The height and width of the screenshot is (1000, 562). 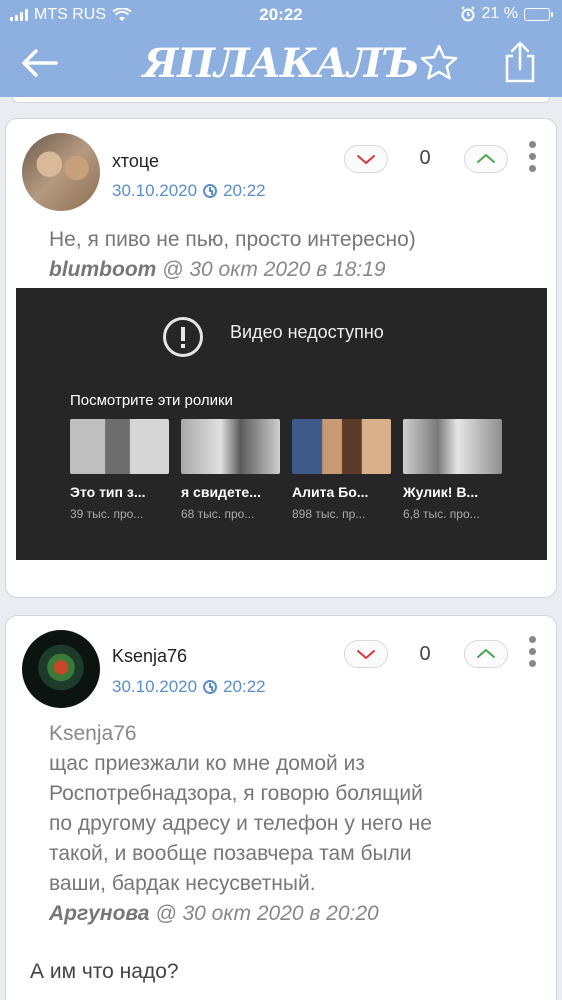 What do you see at coordinates (183, 337) in the screenshot?
I see `alert-icon` at bounding box center [183, 337].